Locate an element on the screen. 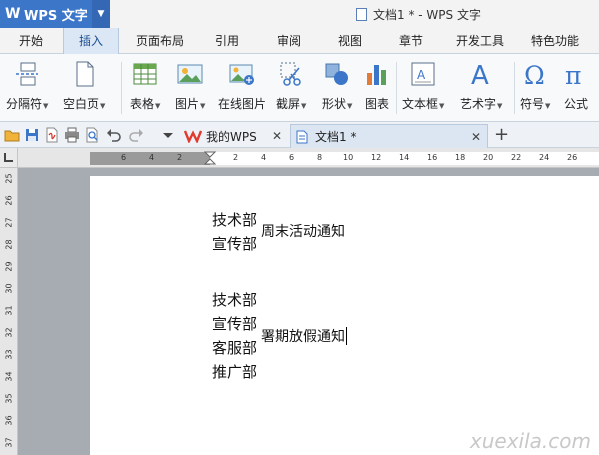  dept-text: 推广部 is located at coordinates (235, 372).